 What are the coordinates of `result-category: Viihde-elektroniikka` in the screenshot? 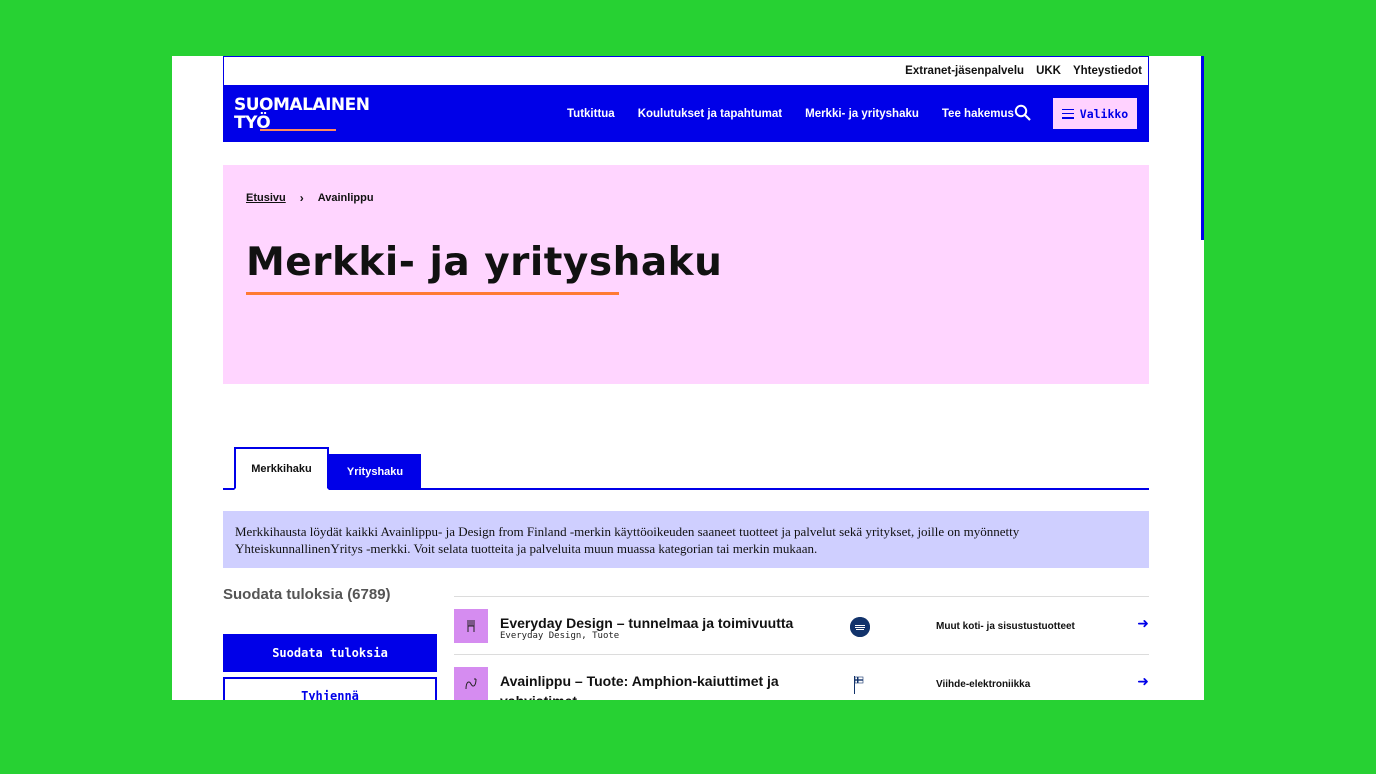 It's located at (983, 684).